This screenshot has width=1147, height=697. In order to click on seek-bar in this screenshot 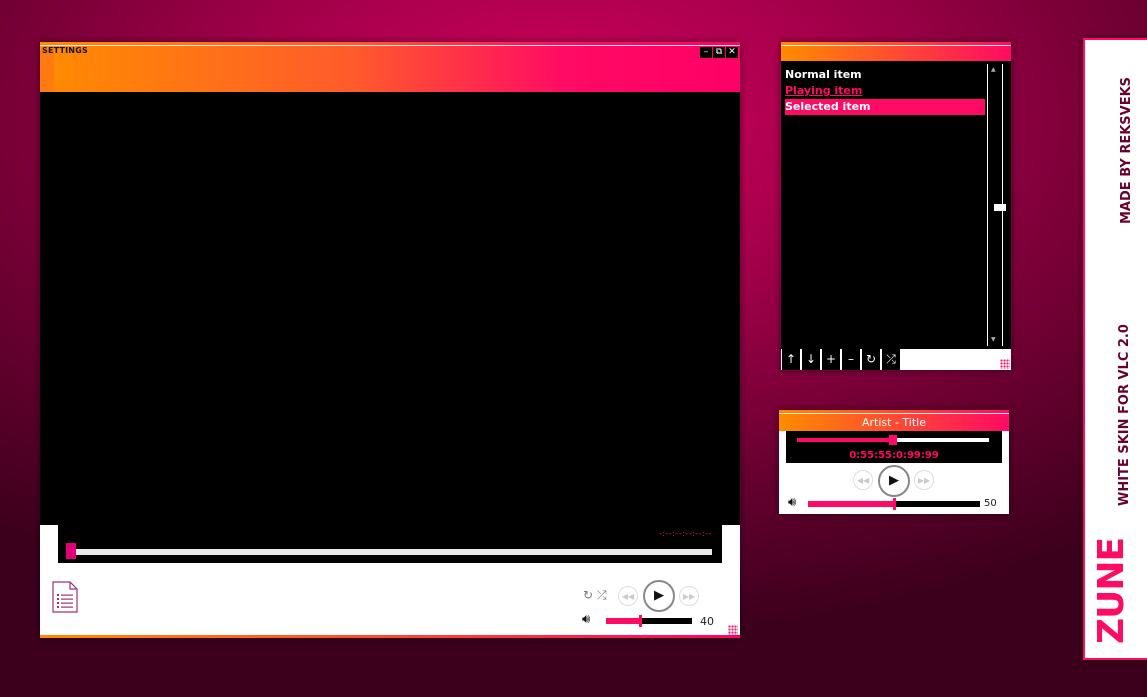, I will do `click(390, 552)`.